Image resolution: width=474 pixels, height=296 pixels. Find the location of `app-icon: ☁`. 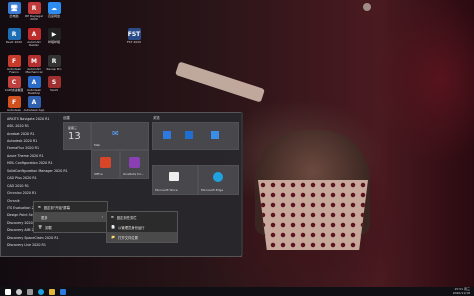

app-icon: ☁ is located at coordinates (54, 8).